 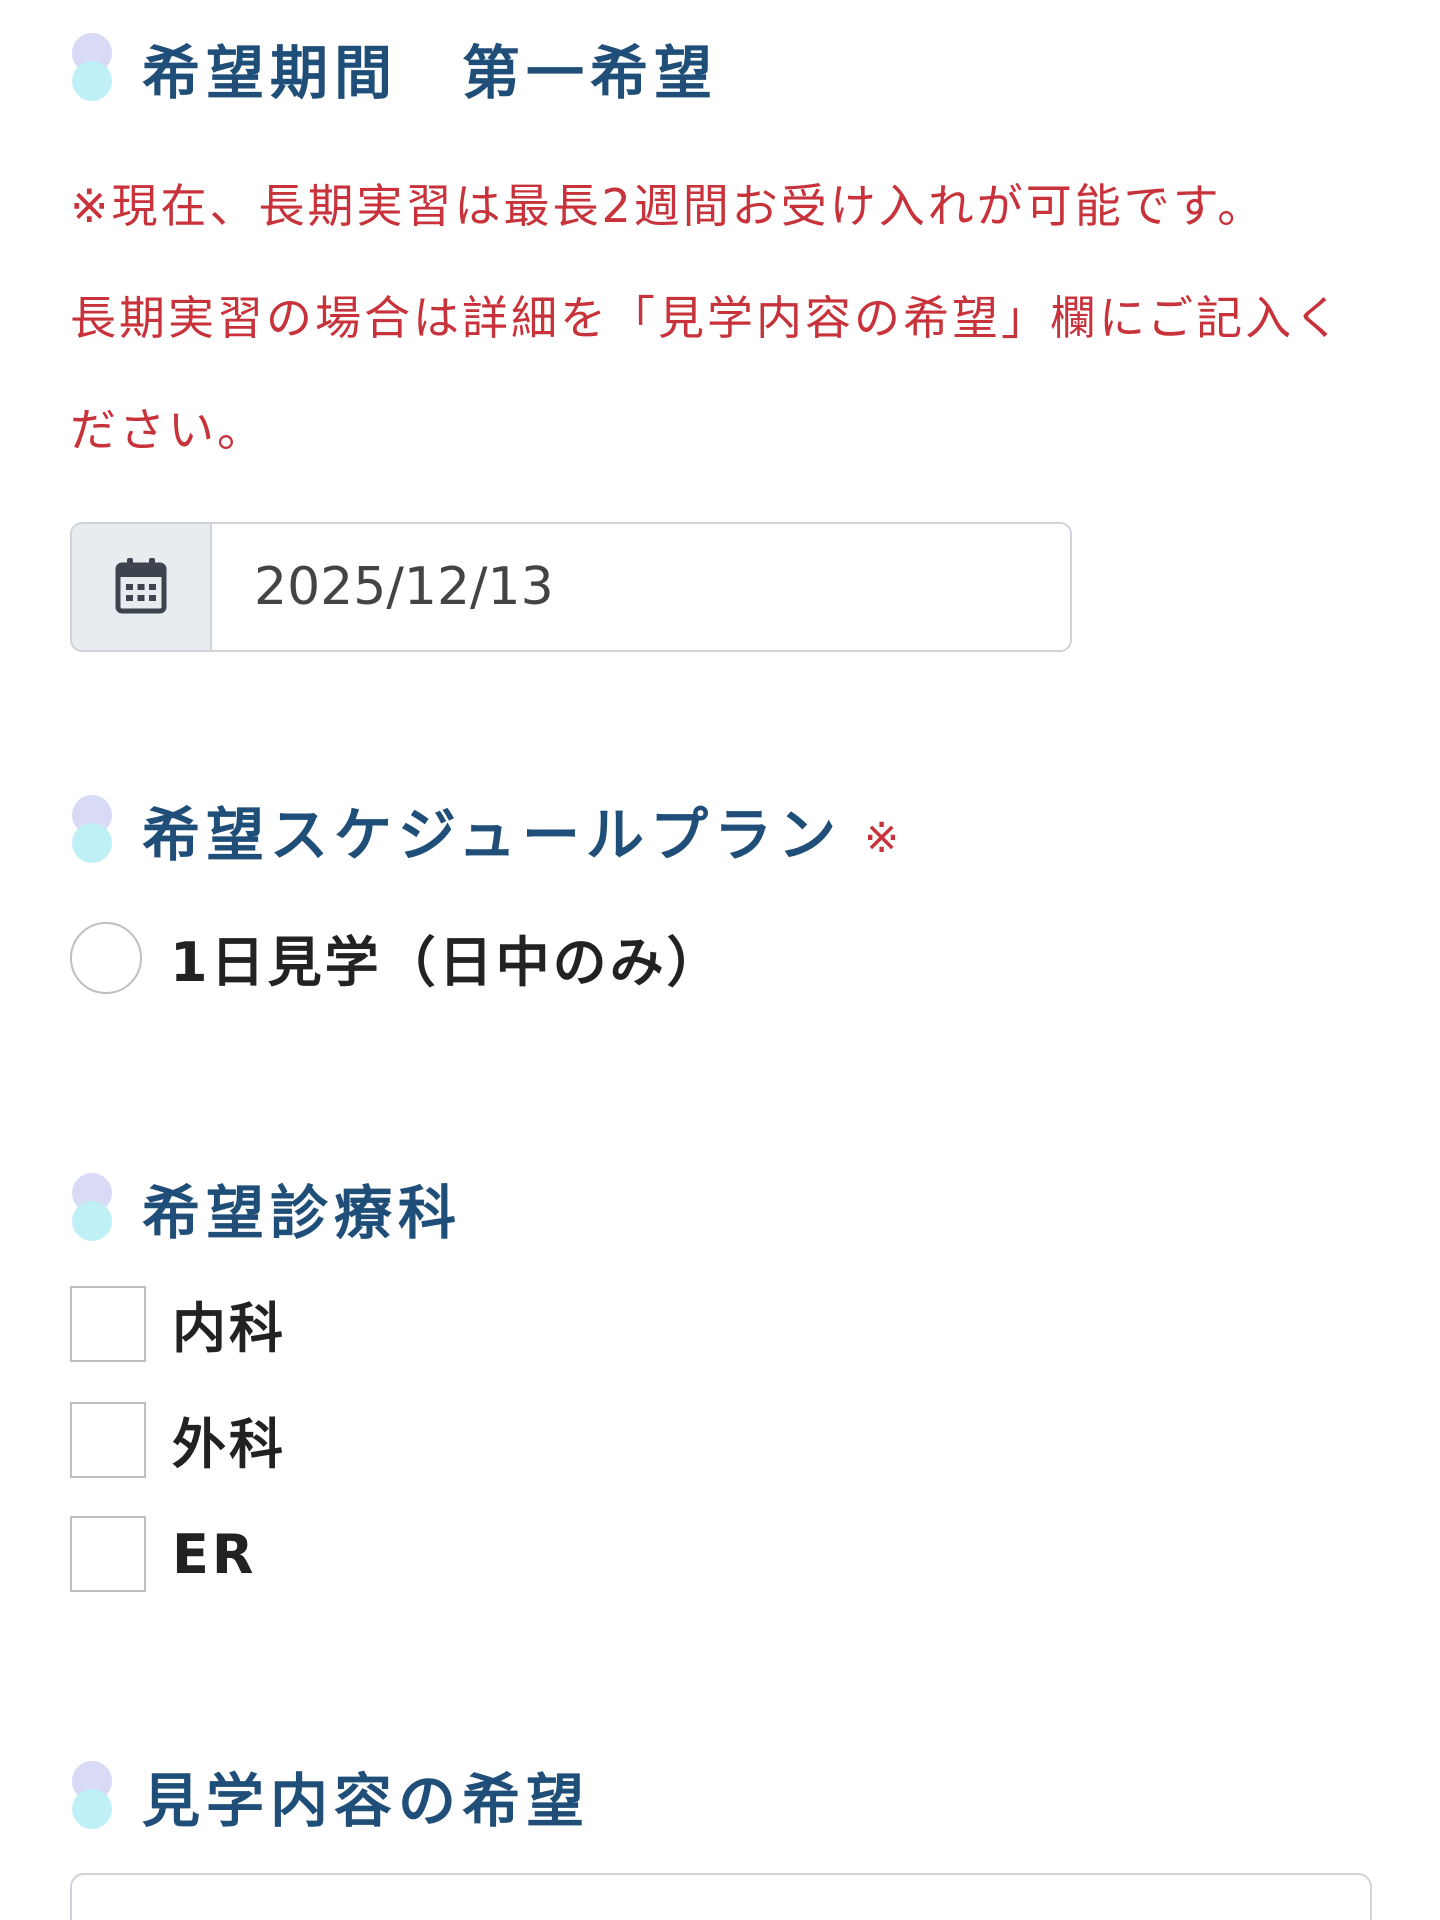 I want to click on calendar-button, so click(x=140, y=587).